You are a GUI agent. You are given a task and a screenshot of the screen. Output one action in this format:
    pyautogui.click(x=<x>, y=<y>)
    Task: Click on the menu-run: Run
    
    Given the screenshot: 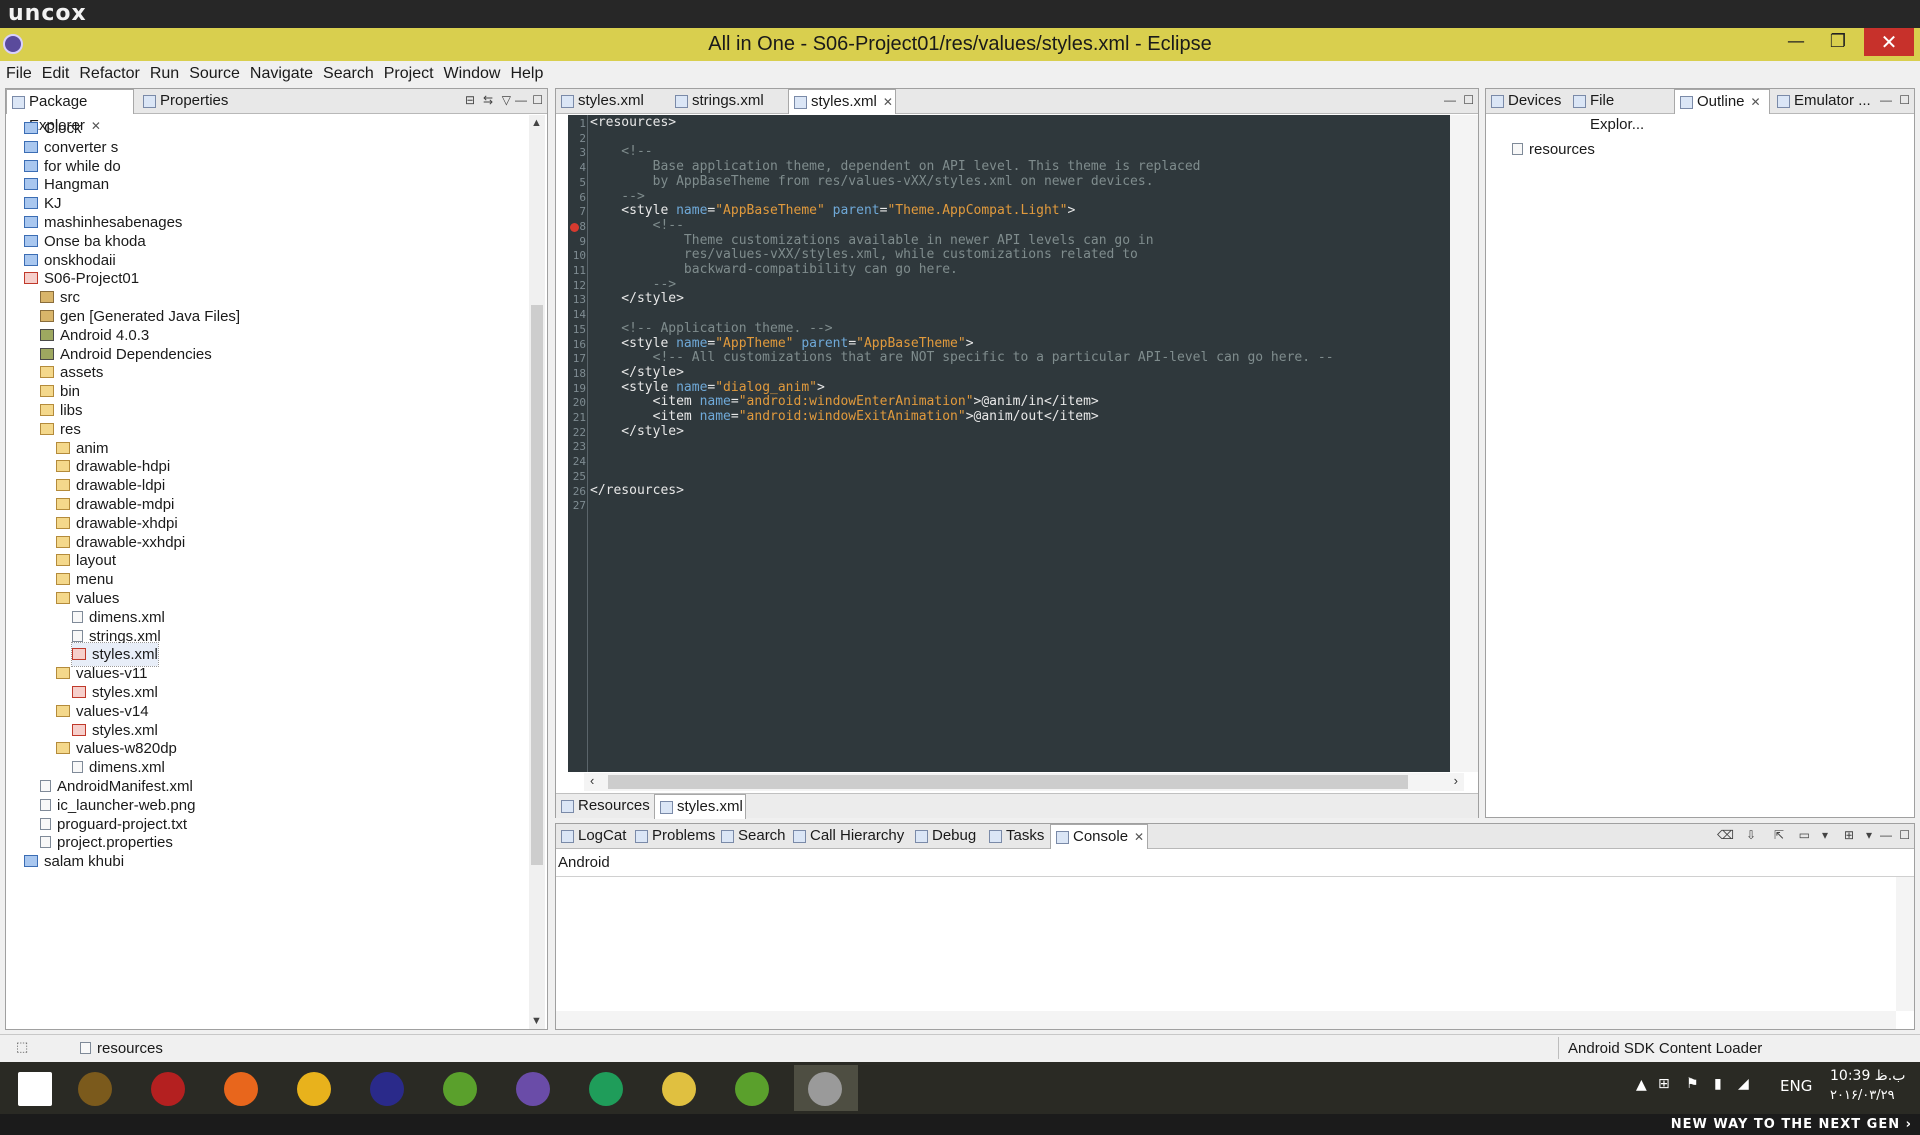 What is the action you would take?
    pyautogui.click(x=164, y=73)
    